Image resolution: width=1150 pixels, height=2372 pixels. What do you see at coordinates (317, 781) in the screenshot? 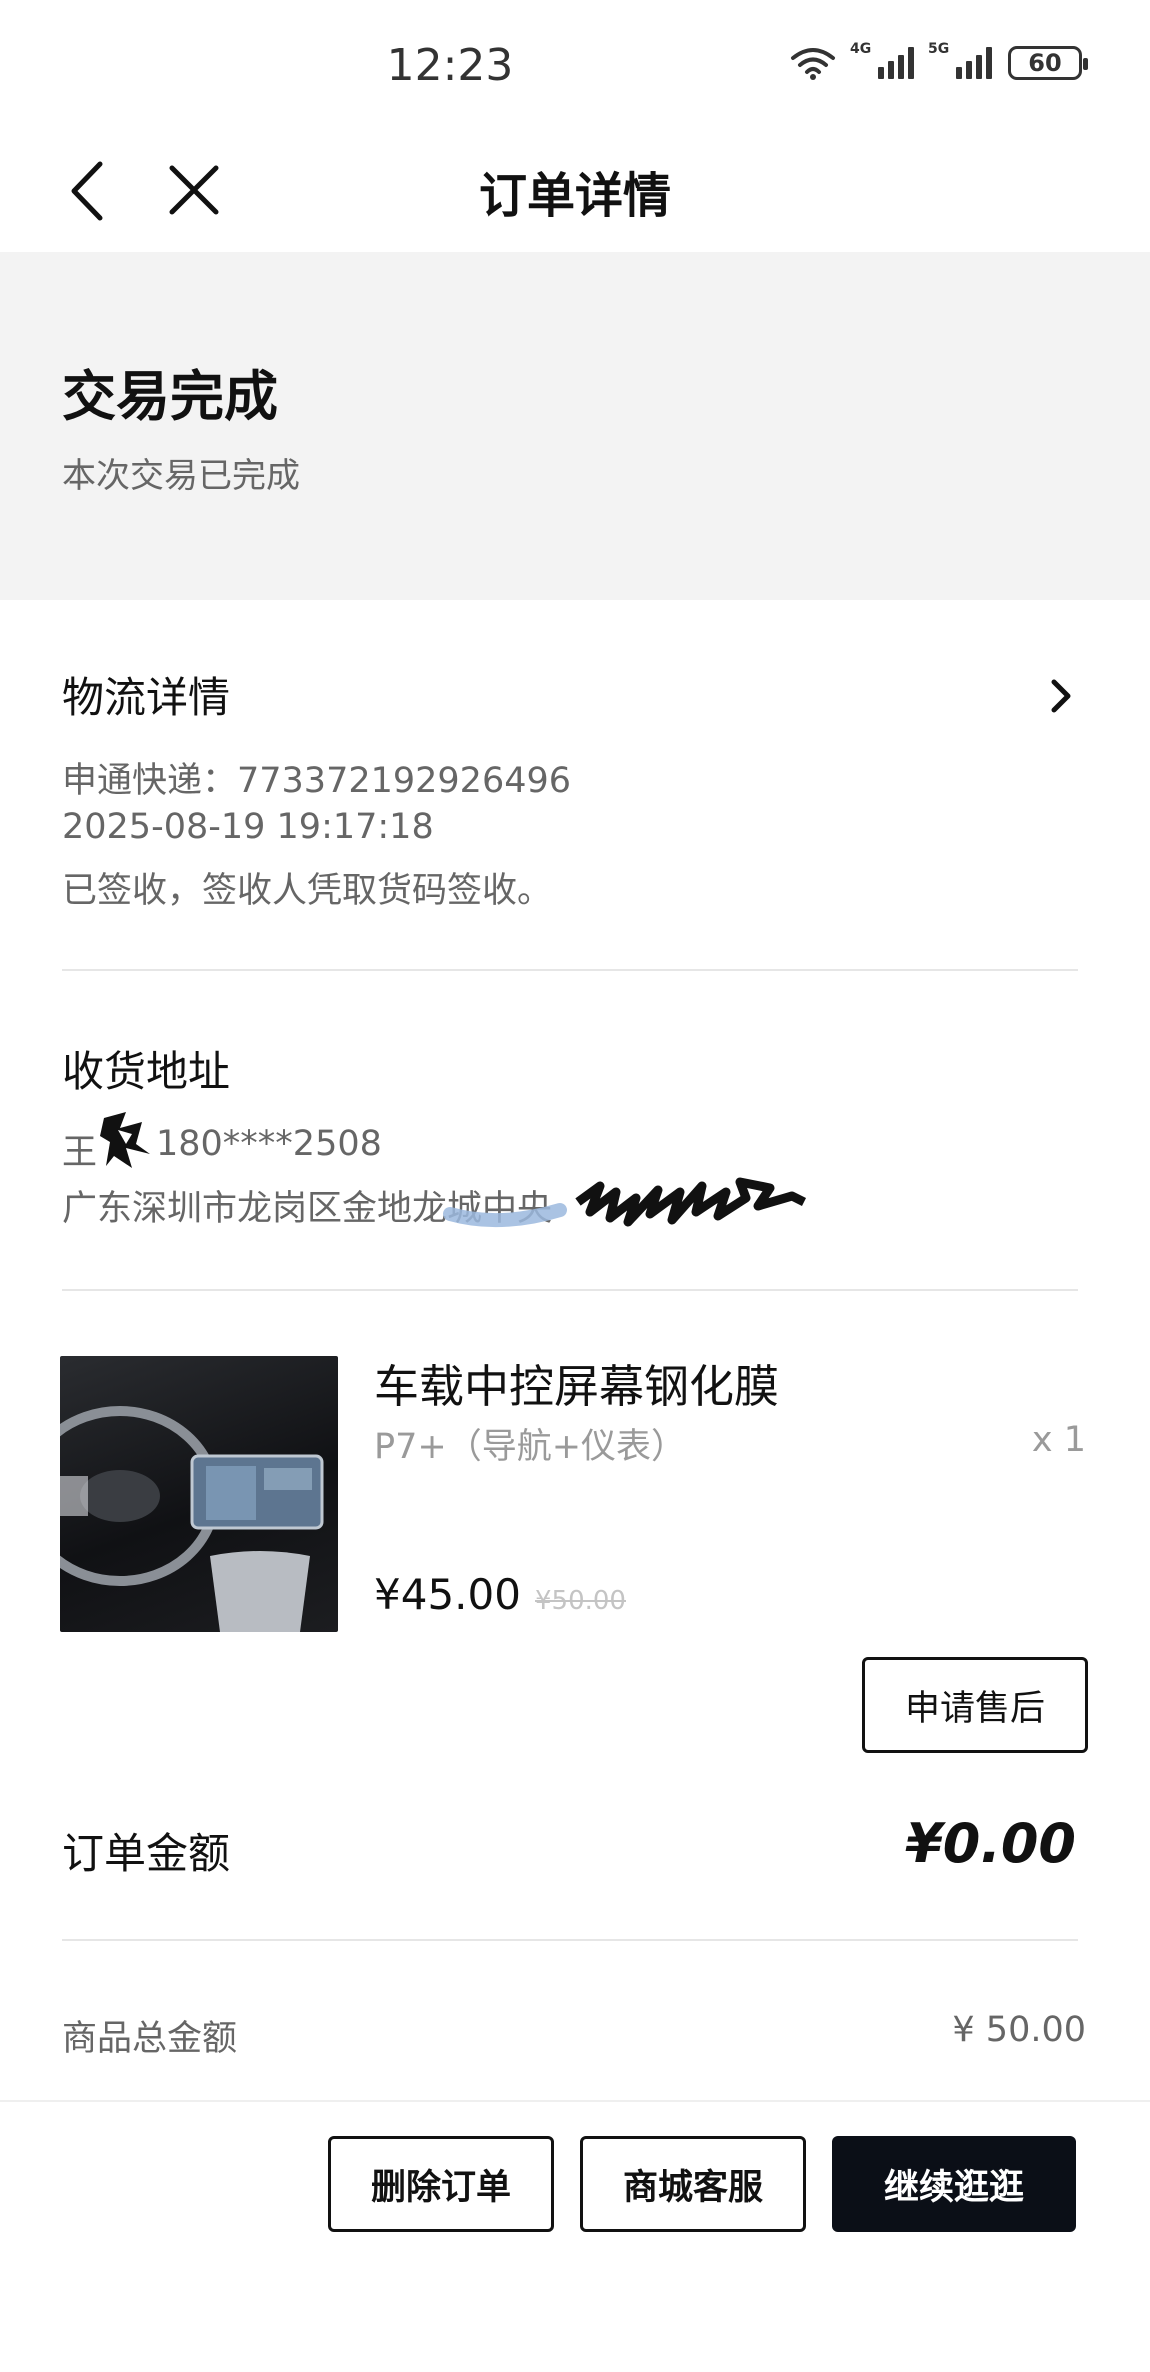
I see `logistics-carrier: 申通快递：773372192926496` at bounding box center [317, 781].